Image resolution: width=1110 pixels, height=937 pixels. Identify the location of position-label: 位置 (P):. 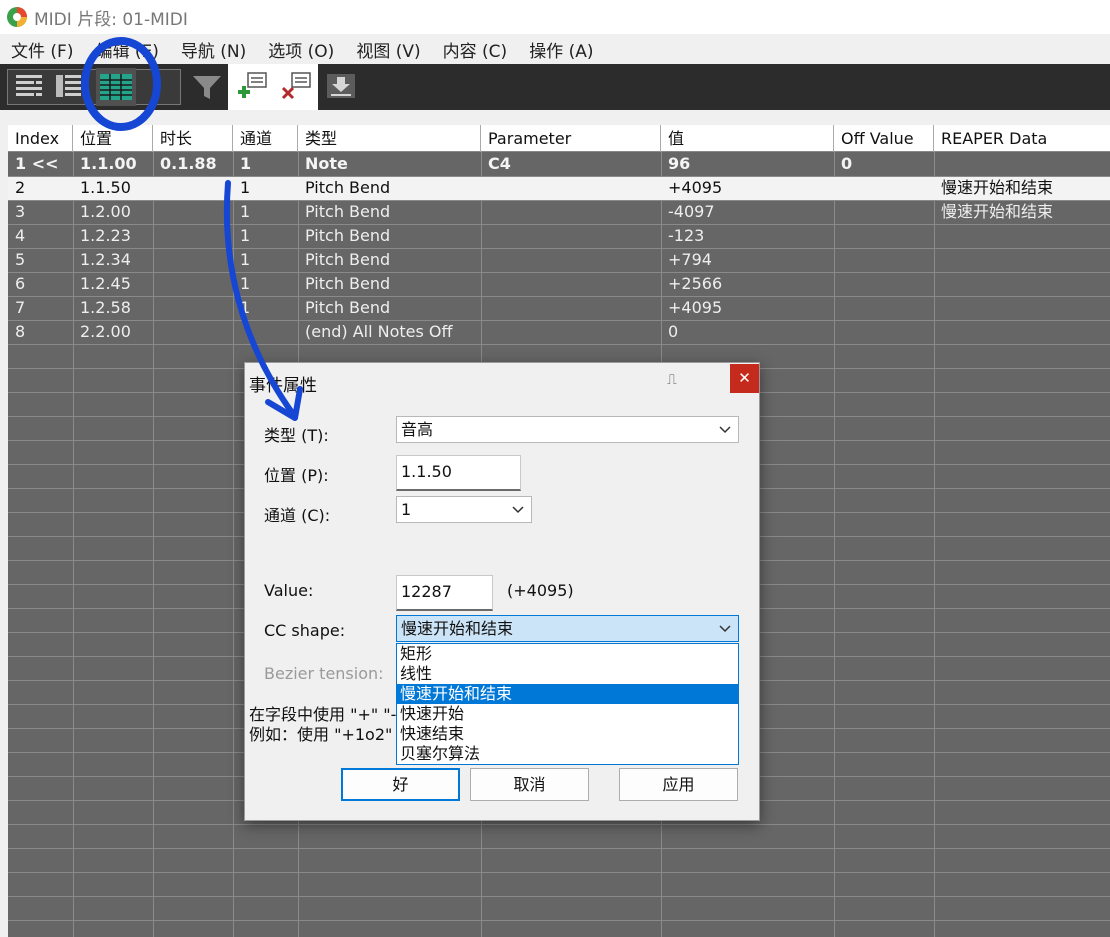
(296, 475).